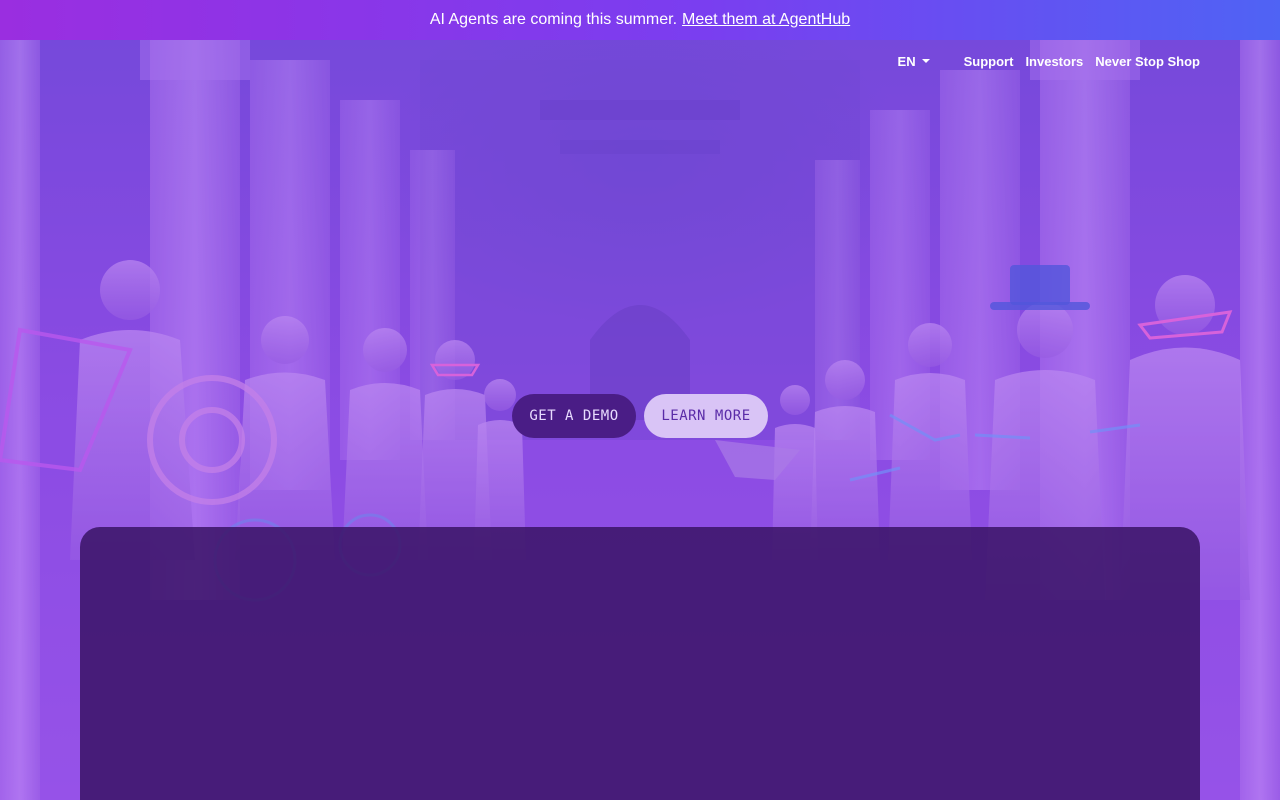  What do you see at coordinates (766, 20) in the screenshot?
I see `banner-agenthub-link: Meet them at AgentHub` at bounding box center [766, 20].